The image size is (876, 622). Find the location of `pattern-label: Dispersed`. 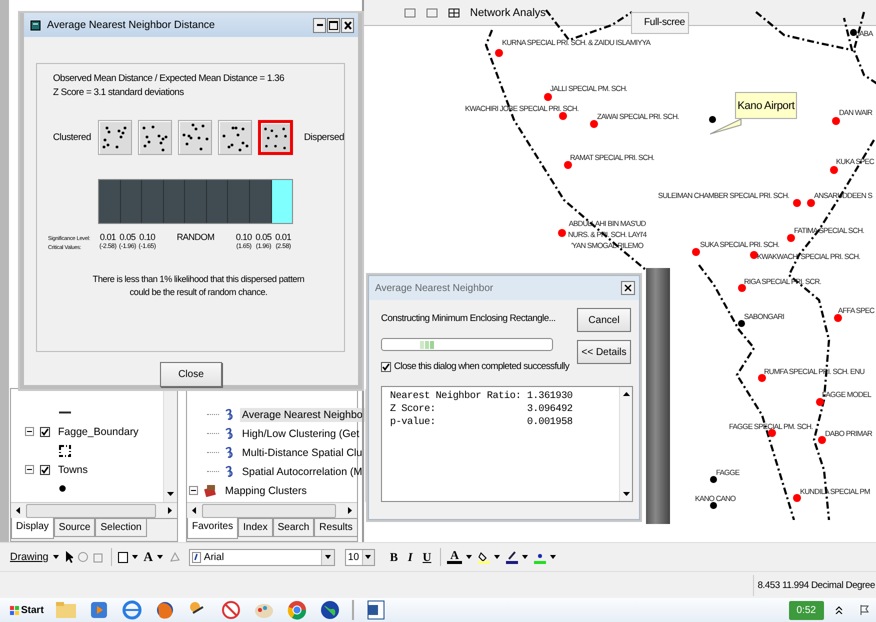

pattern-label: Dispersed is located at coordinates (323, 137).